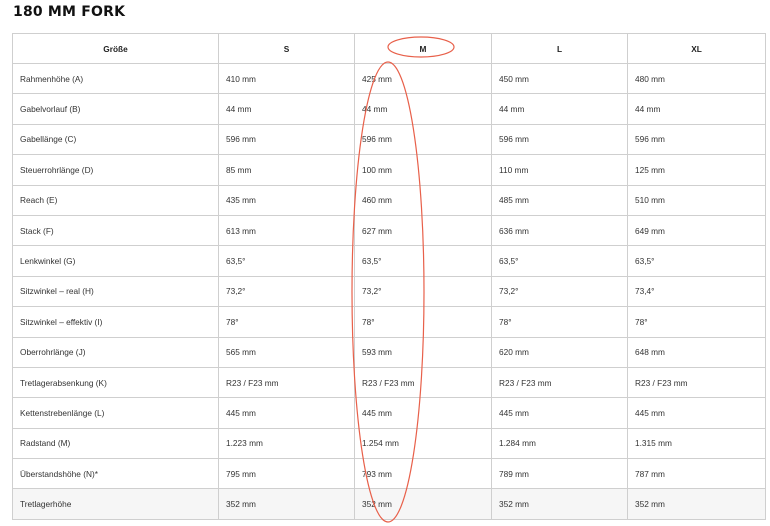 This screenshot has height=526, width=770. I want to click on table-cell: 73,4°, so click(696, 291).